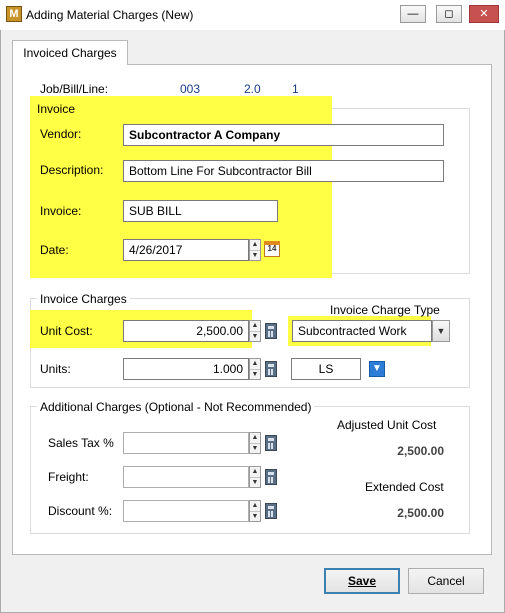 The height and width of the screenshot is (613, 505). Describe the element at coordinates (295, 89) in the screenshot. I see `line-number: 1` at that location.